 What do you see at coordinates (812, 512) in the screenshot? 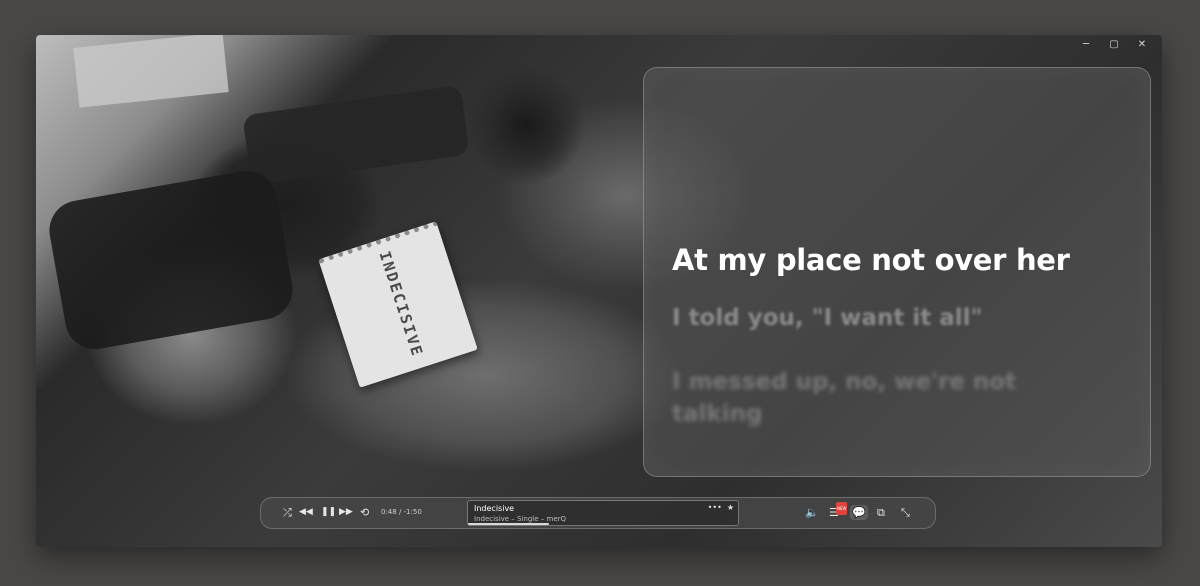
I see `volume-icon: 🔈` at bounding box center [812, 512].